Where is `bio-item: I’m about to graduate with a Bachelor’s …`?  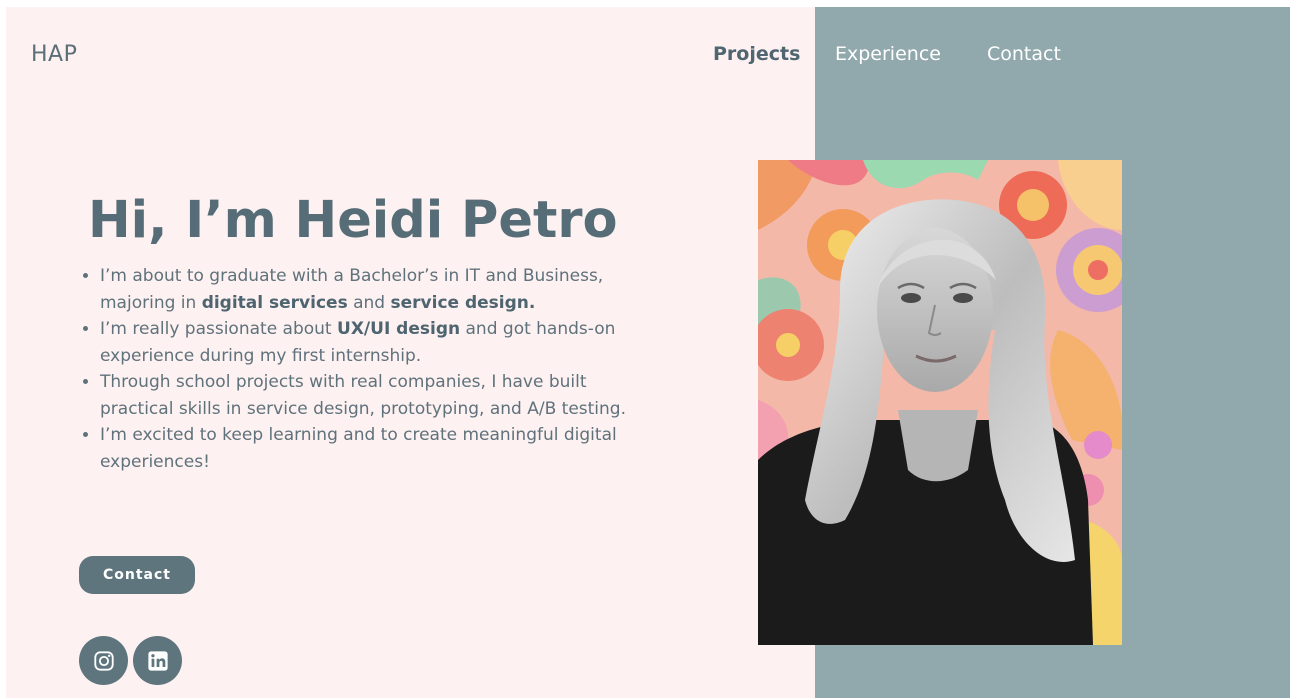
bio-item: I’m about to graduate with a Bachelor’s … is located at coordinates (365, 289).